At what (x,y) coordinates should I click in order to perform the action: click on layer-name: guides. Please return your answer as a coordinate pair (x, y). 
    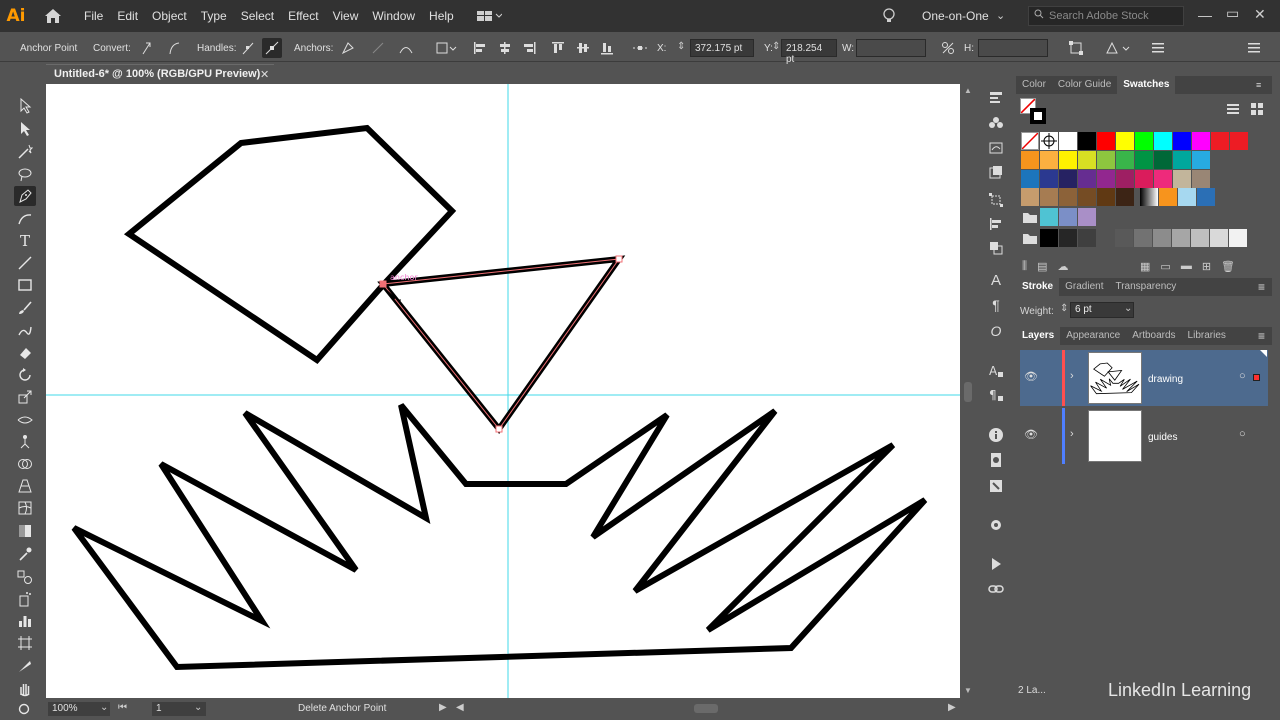
    Looking at the image, I should click on (1162, 437).